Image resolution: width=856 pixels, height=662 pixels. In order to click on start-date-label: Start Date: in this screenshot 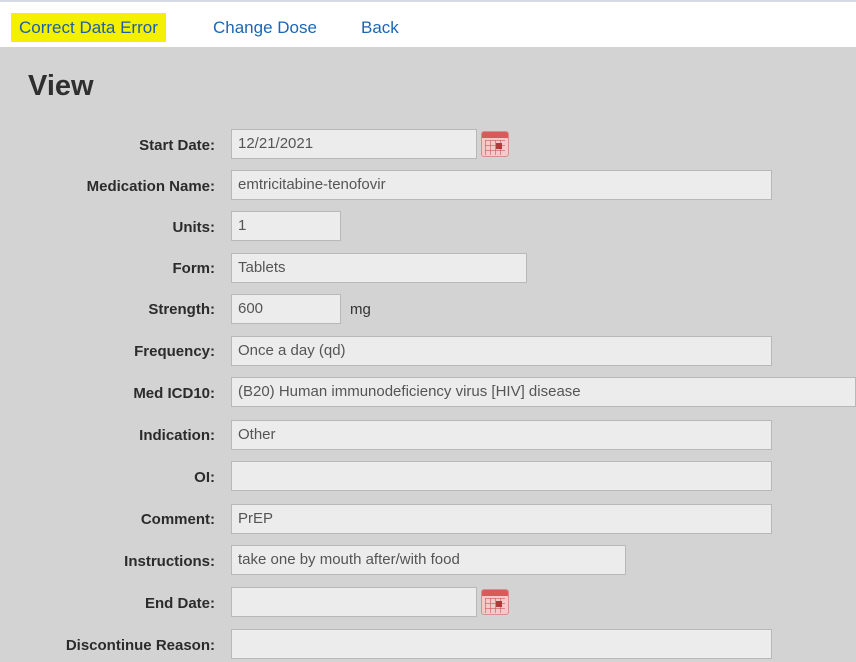, I will do `click(177, 145)`.